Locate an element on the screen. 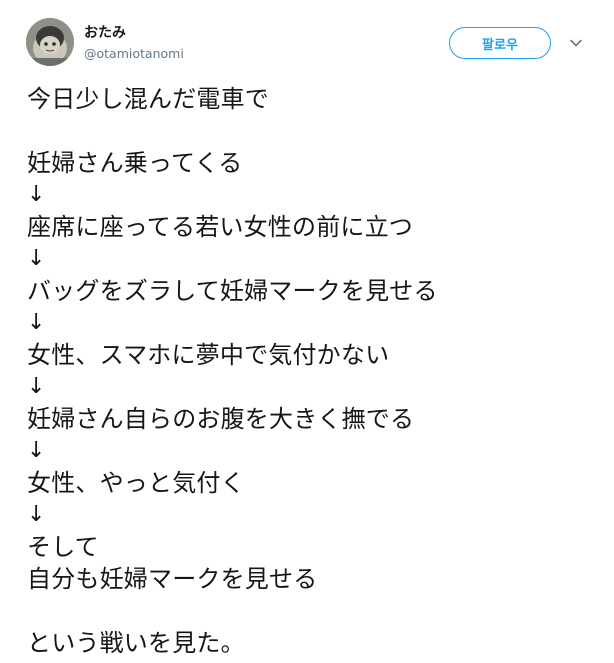 The width and height of the screenshot is (614, 663). tweet-line: 女性、やっと気付く is located at coordinates (136, 483).